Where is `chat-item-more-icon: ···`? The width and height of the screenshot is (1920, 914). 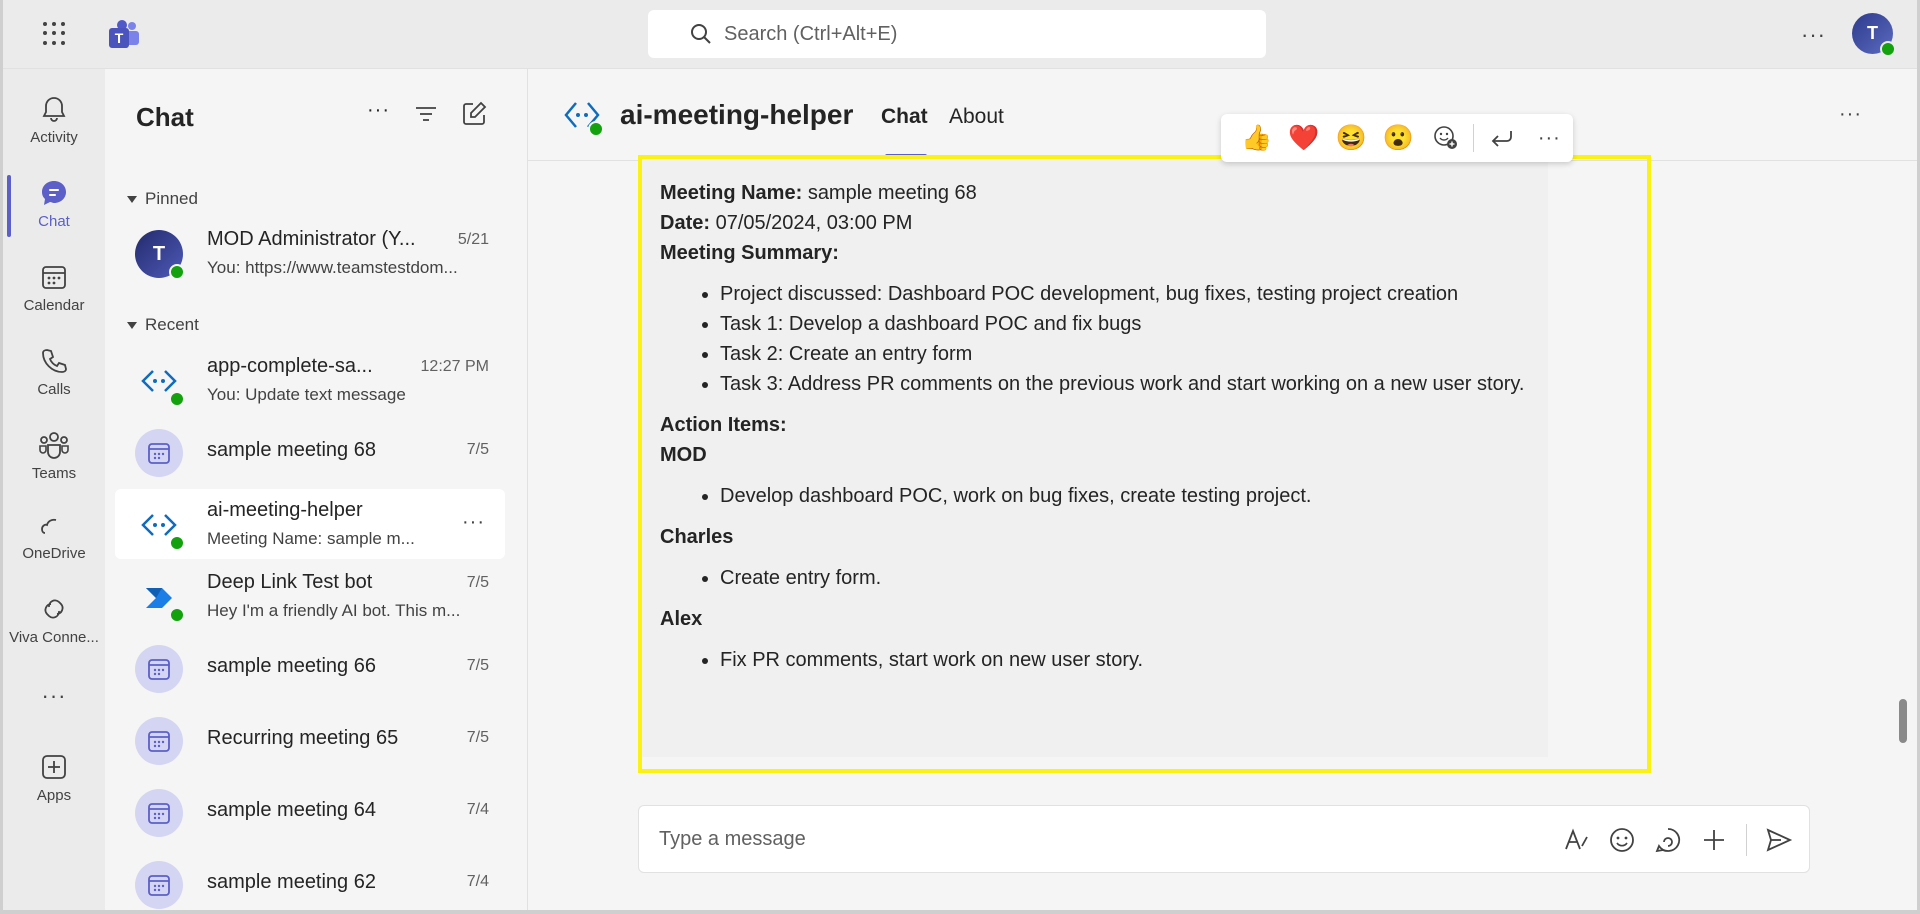 chat-item-more-icon: ··· is located at coordinates (473, 522).